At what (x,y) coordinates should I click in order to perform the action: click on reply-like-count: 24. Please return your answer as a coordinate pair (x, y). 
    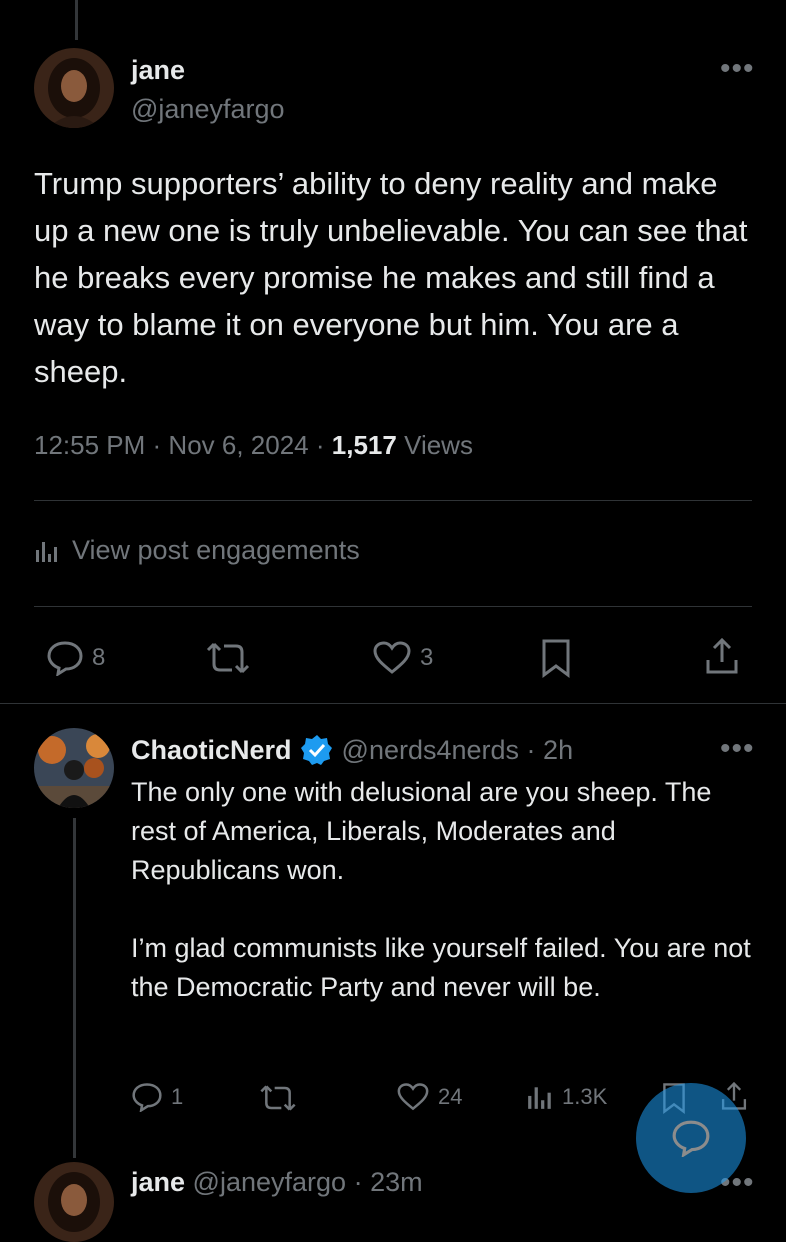
    Looking at the image, I should click on (450, 1096).